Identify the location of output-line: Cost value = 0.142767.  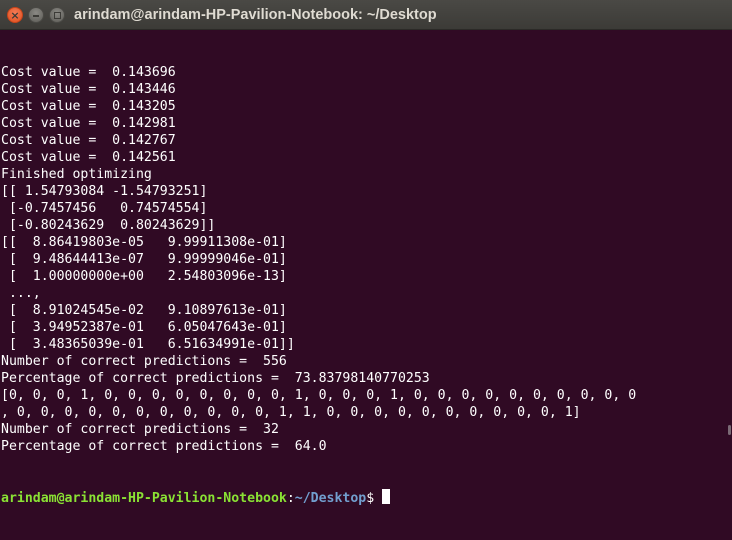
(88, 140).